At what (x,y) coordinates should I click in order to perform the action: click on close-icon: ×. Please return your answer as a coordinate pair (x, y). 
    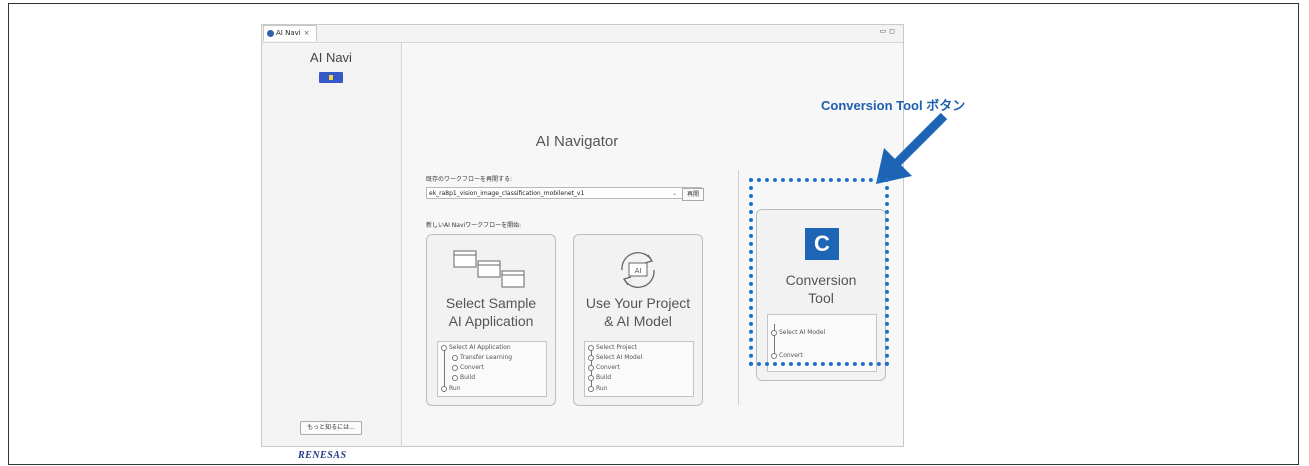
    Looking at the image, I should click on (307, 33).